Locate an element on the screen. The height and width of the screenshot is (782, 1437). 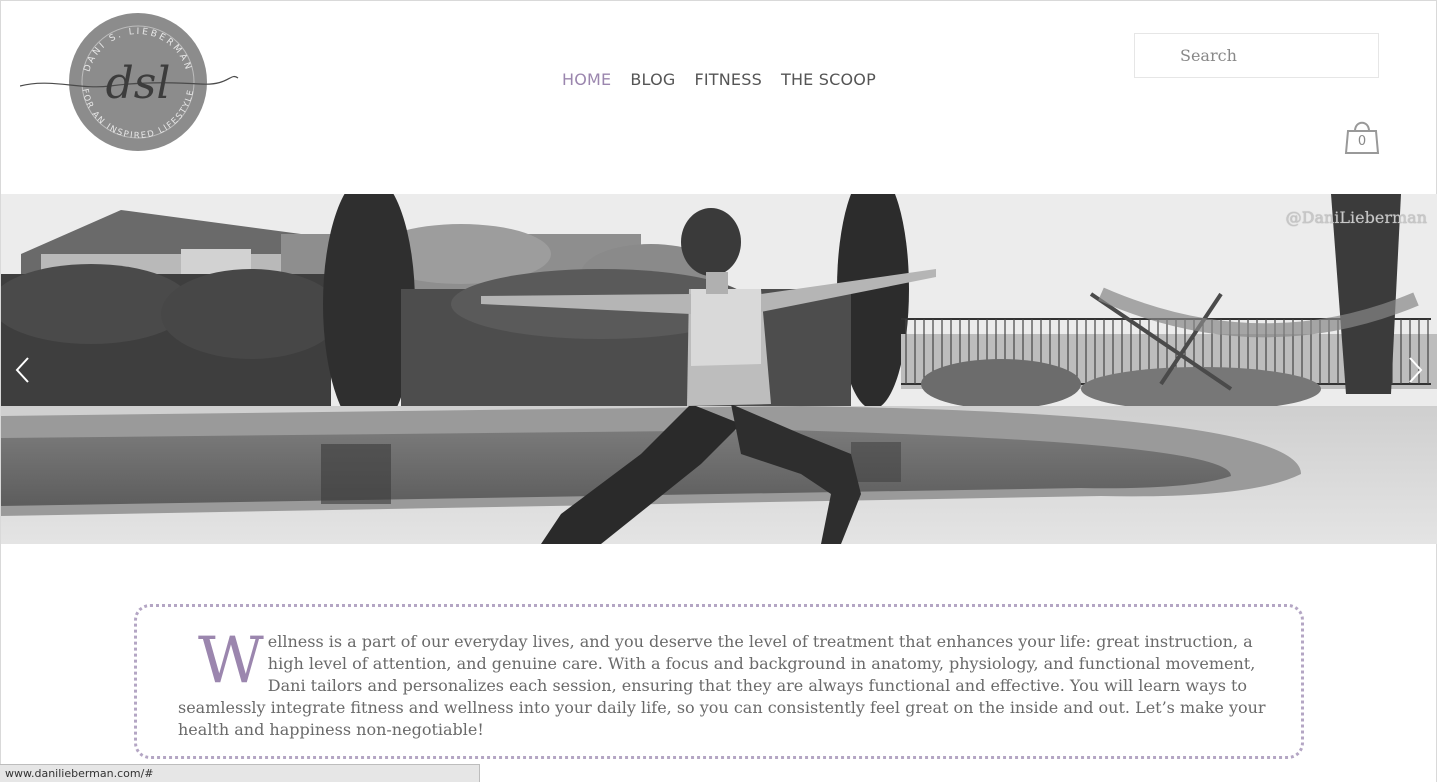
intro-dropcap: W is located at coordinates (231, 661).